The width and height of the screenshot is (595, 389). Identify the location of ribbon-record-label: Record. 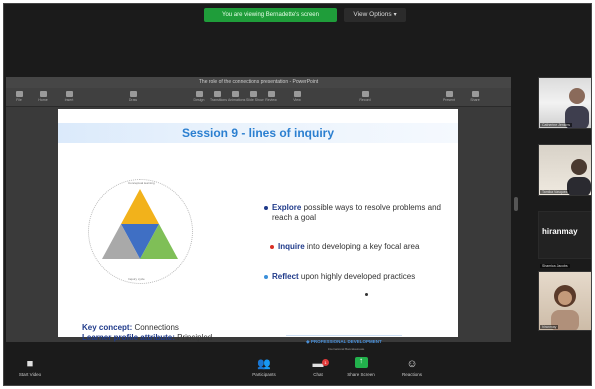
(365, 100).